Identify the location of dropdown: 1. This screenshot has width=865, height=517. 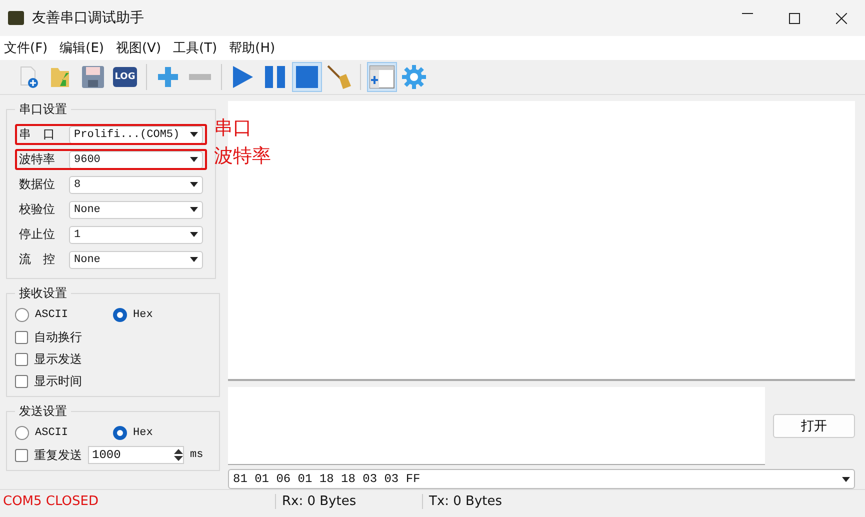
(136, 235).